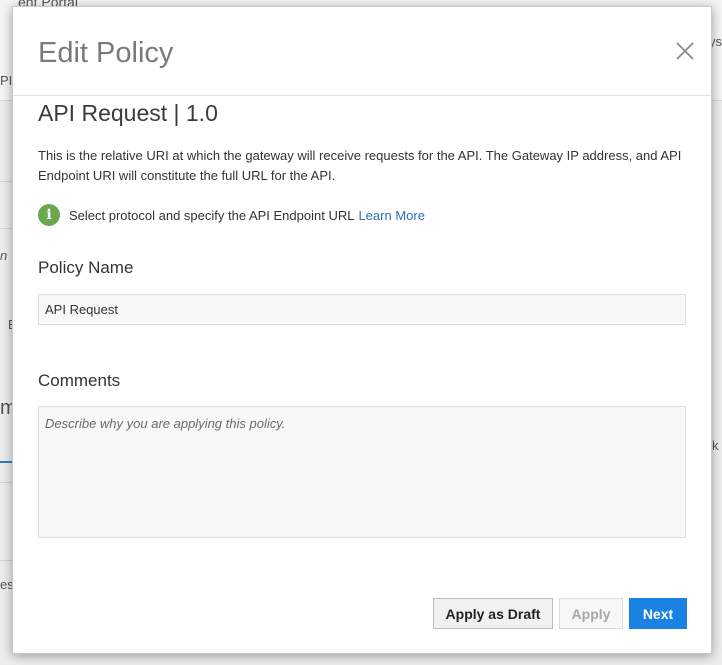  What do you see at coordinates (128, 113) in the screenshot?
I see `policy-heading: API Request | 1.0` at bounding box center [128, 113].